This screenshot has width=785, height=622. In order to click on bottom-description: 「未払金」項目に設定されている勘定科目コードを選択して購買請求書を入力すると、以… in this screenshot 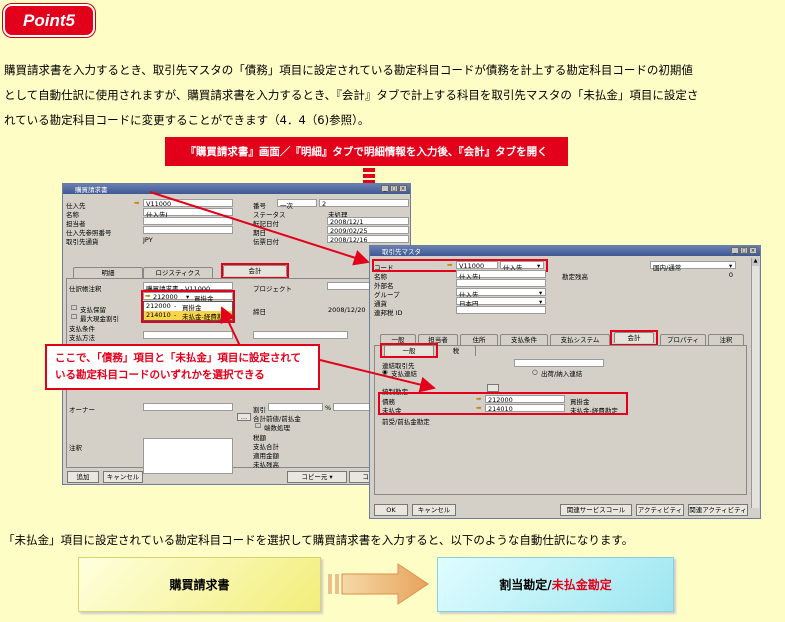, I will do `click(318, 540)`.